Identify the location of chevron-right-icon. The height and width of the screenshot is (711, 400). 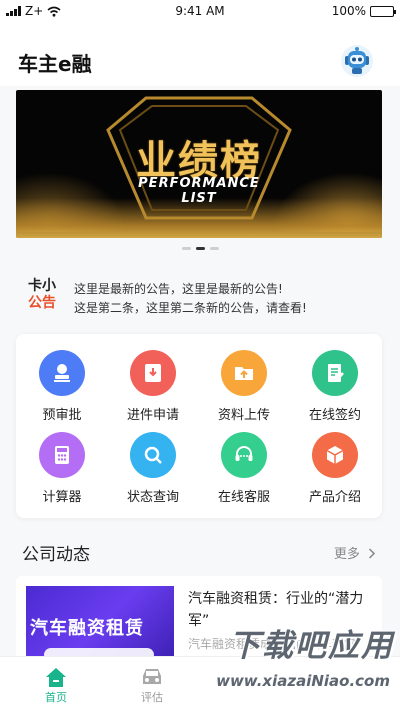
(370, 554).